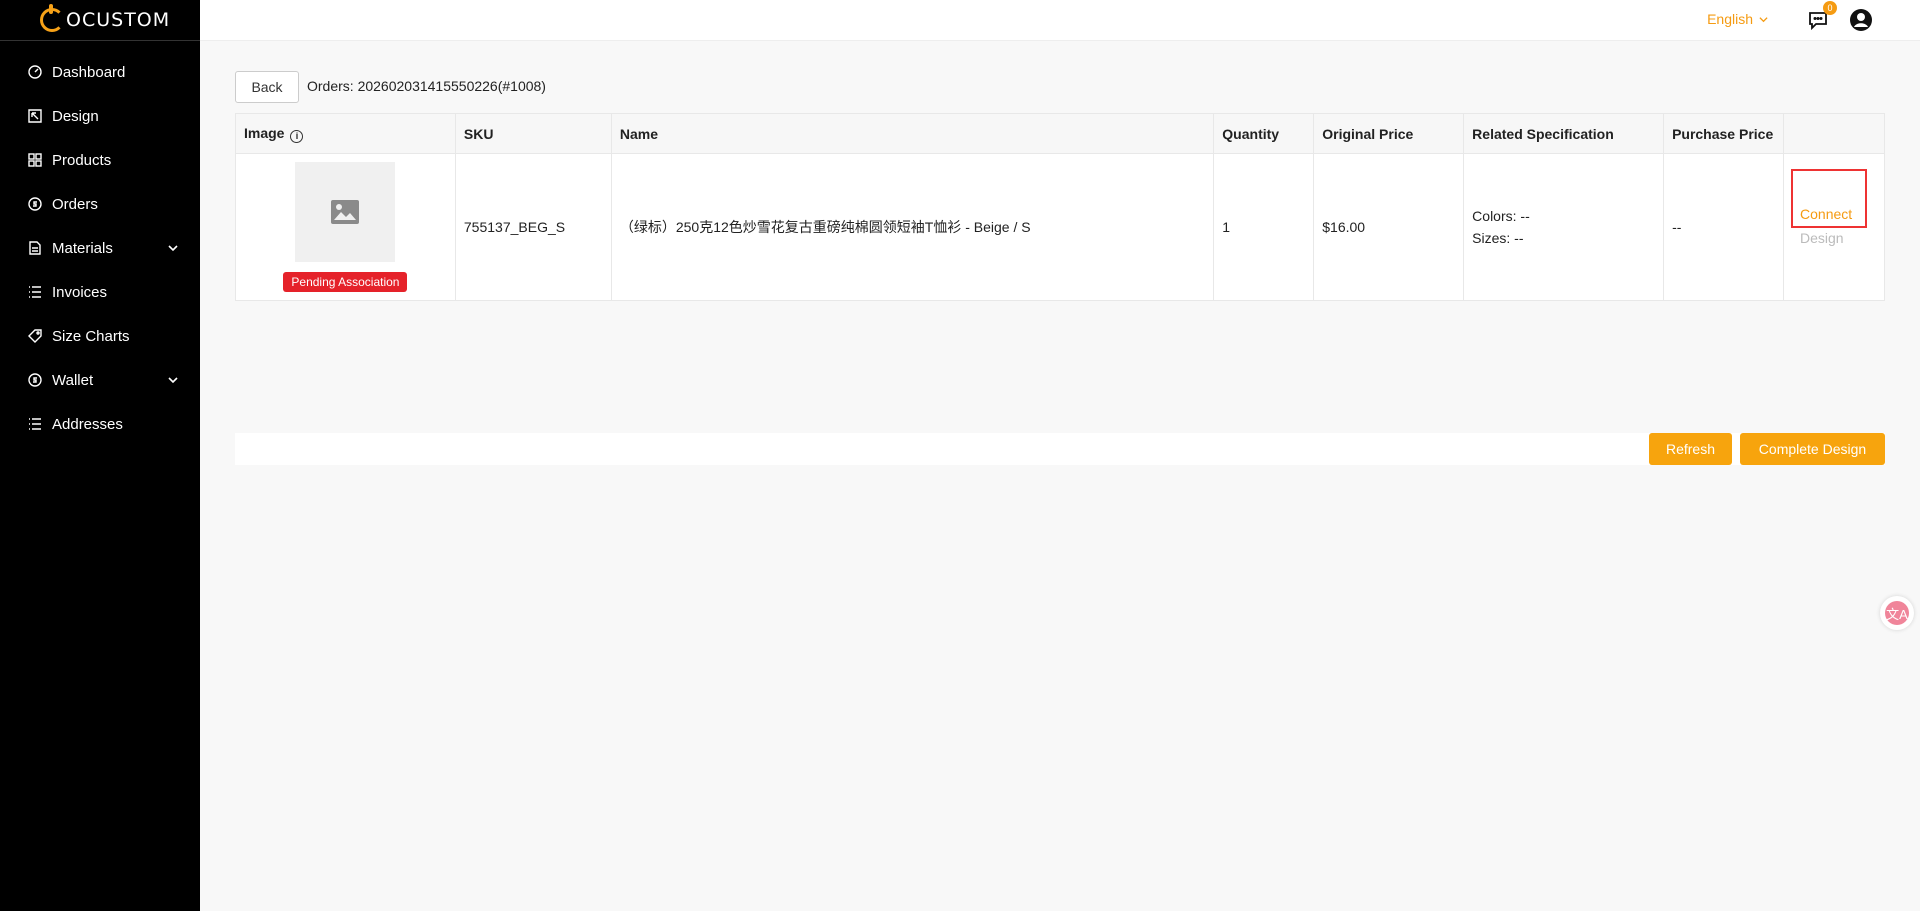 This screenshot has width=1920, height=911. I want to click on sidebar-item-addresses: Addresses, so click(100, 424).